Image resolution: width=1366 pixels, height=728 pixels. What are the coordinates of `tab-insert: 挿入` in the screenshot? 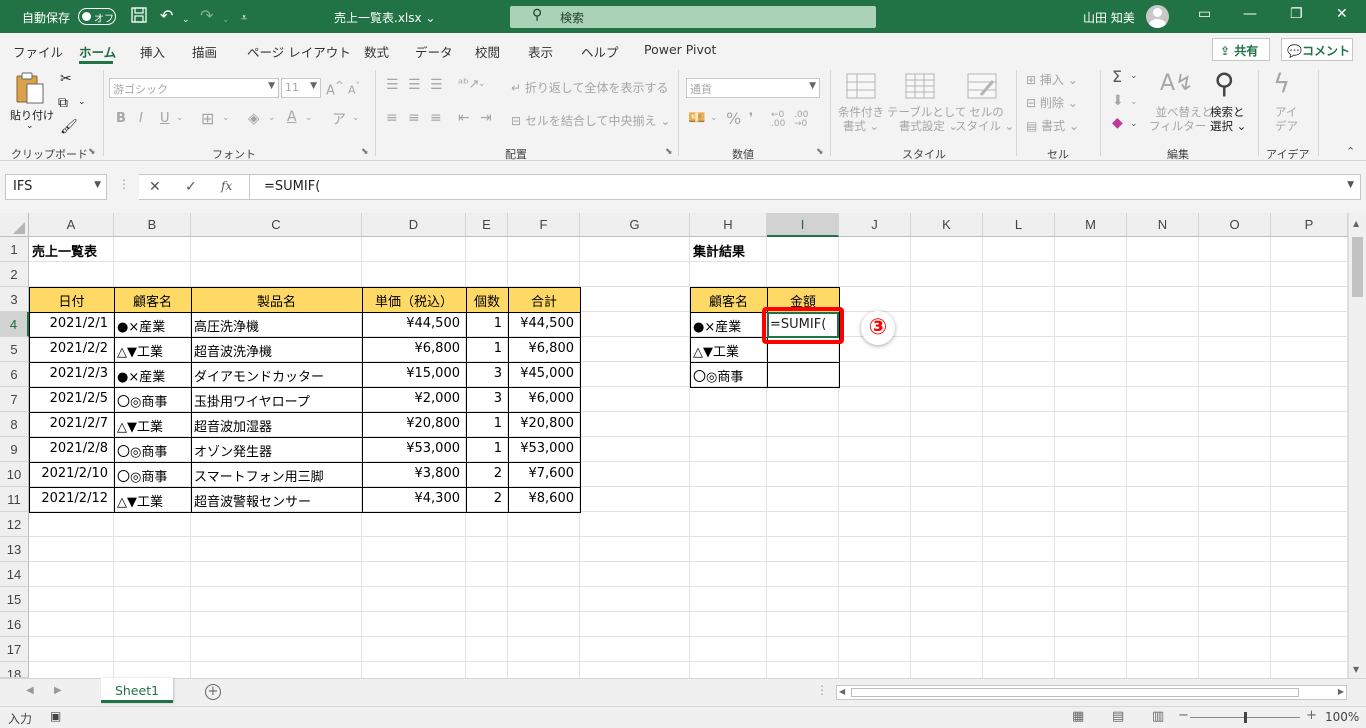 It's located at (152, 51).